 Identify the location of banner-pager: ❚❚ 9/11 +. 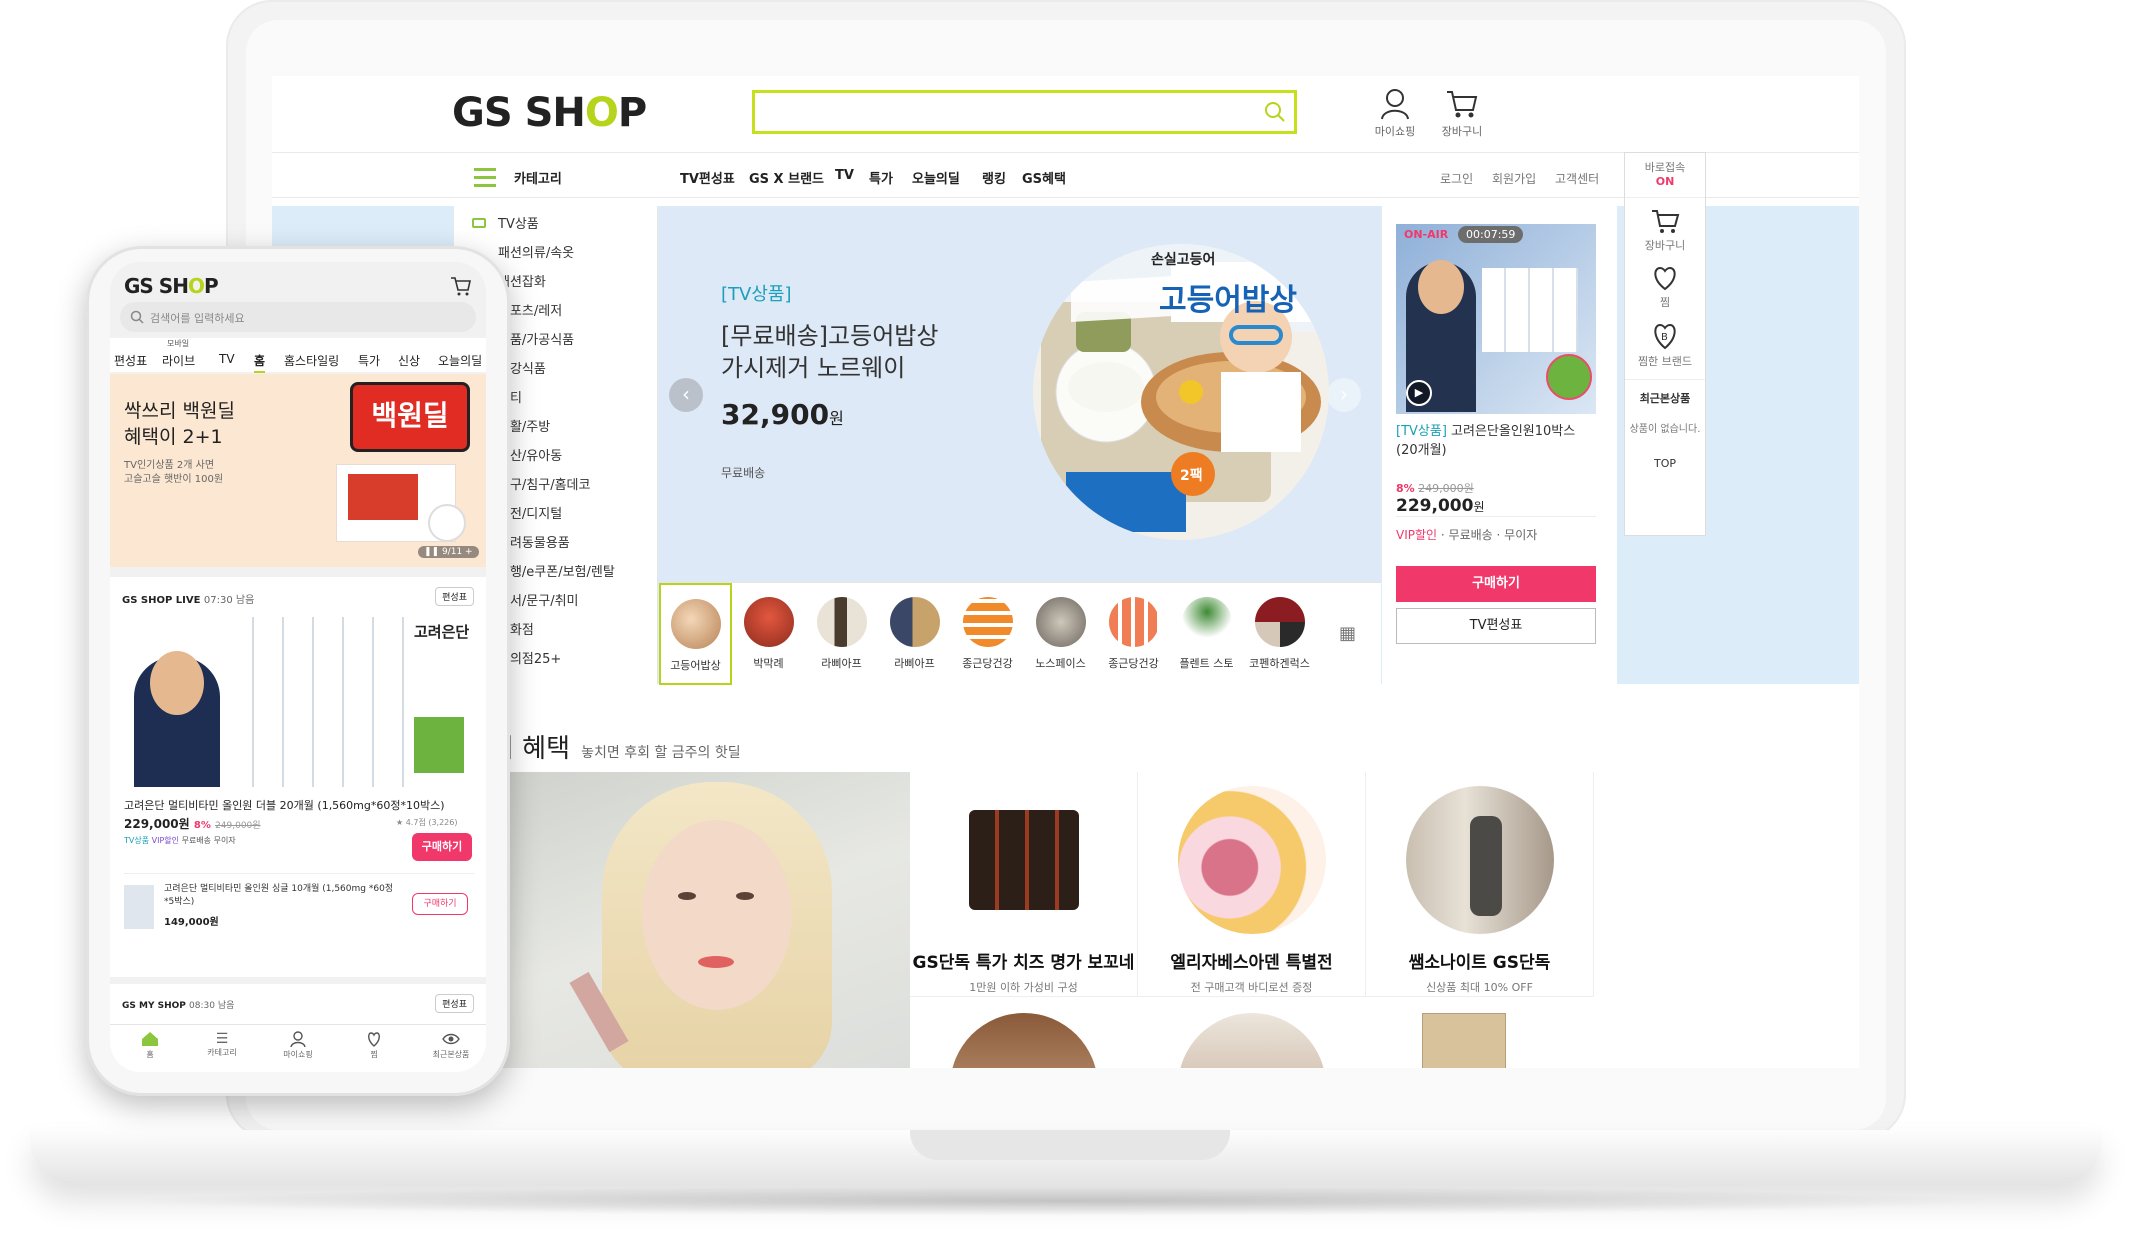
(448, 552).